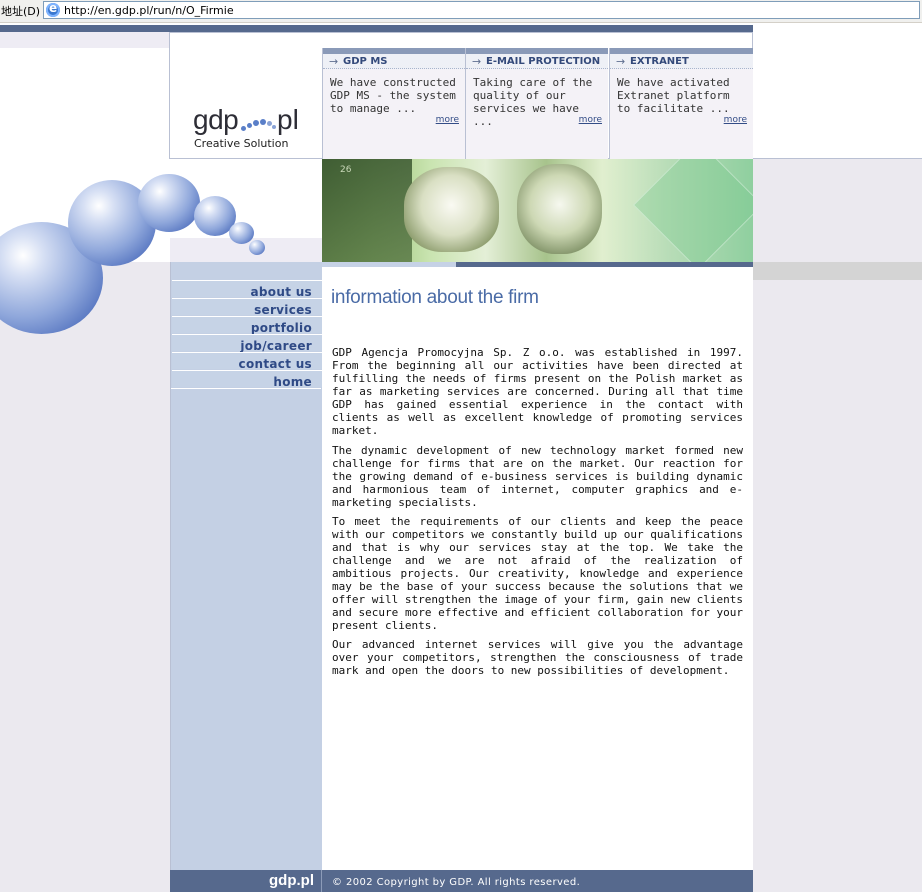 This screenshot has height=892, width=922. I want to click on nav-label: services, so click(288, 310).